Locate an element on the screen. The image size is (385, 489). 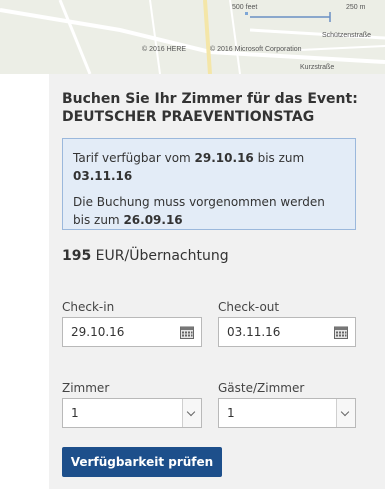
price-unit: EUR/Übernachtung is located at coordinates (160, 256).